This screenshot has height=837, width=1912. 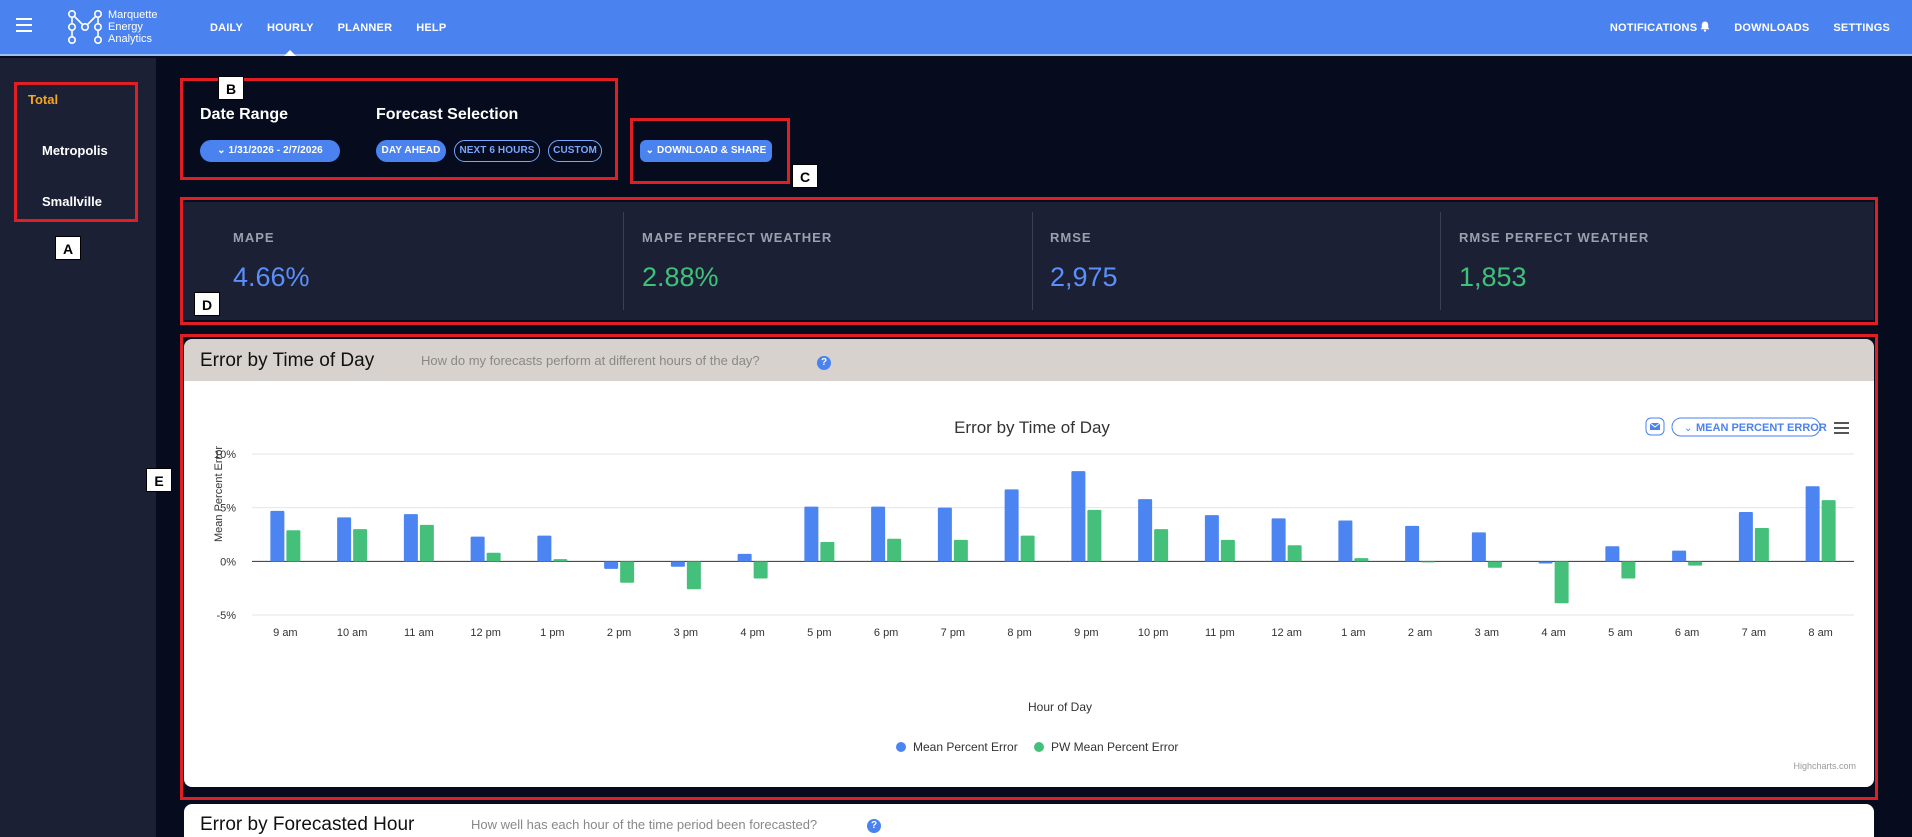 I want to click on forecast-custom-button: CUSTOM, so click(x=575, y=151).